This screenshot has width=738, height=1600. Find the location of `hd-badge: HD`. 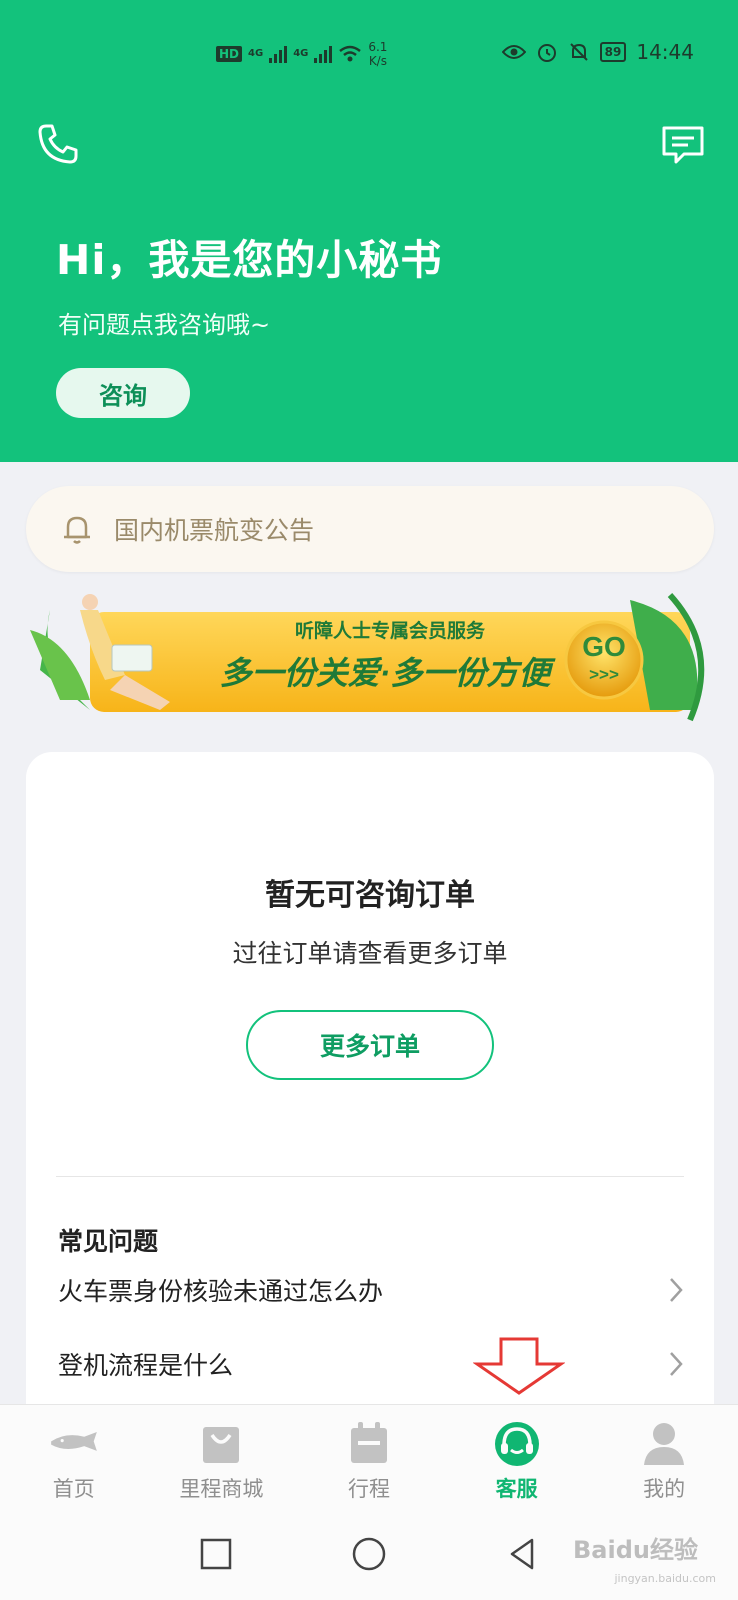

hd-badge: HD is located at coordinates (229, 54).